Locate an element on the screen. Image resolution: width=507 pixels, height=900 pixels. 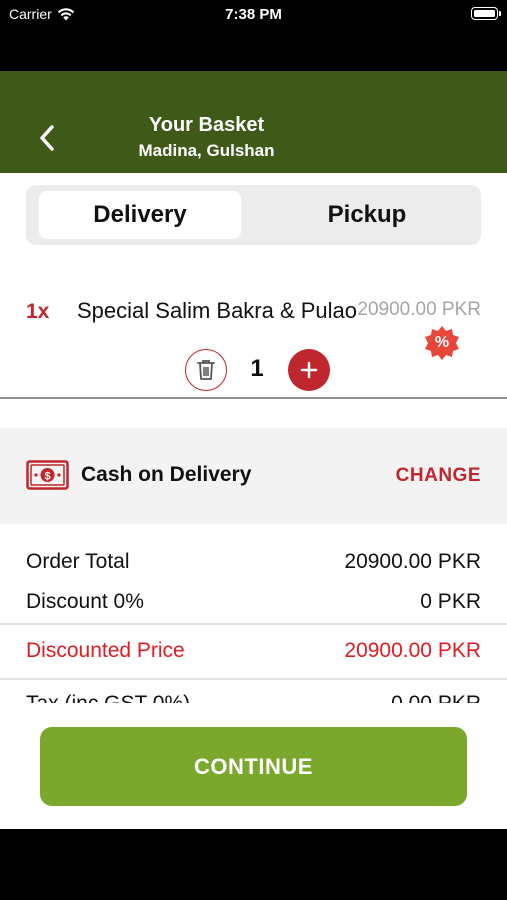
add-item-button is located at coordinates (309, 370).